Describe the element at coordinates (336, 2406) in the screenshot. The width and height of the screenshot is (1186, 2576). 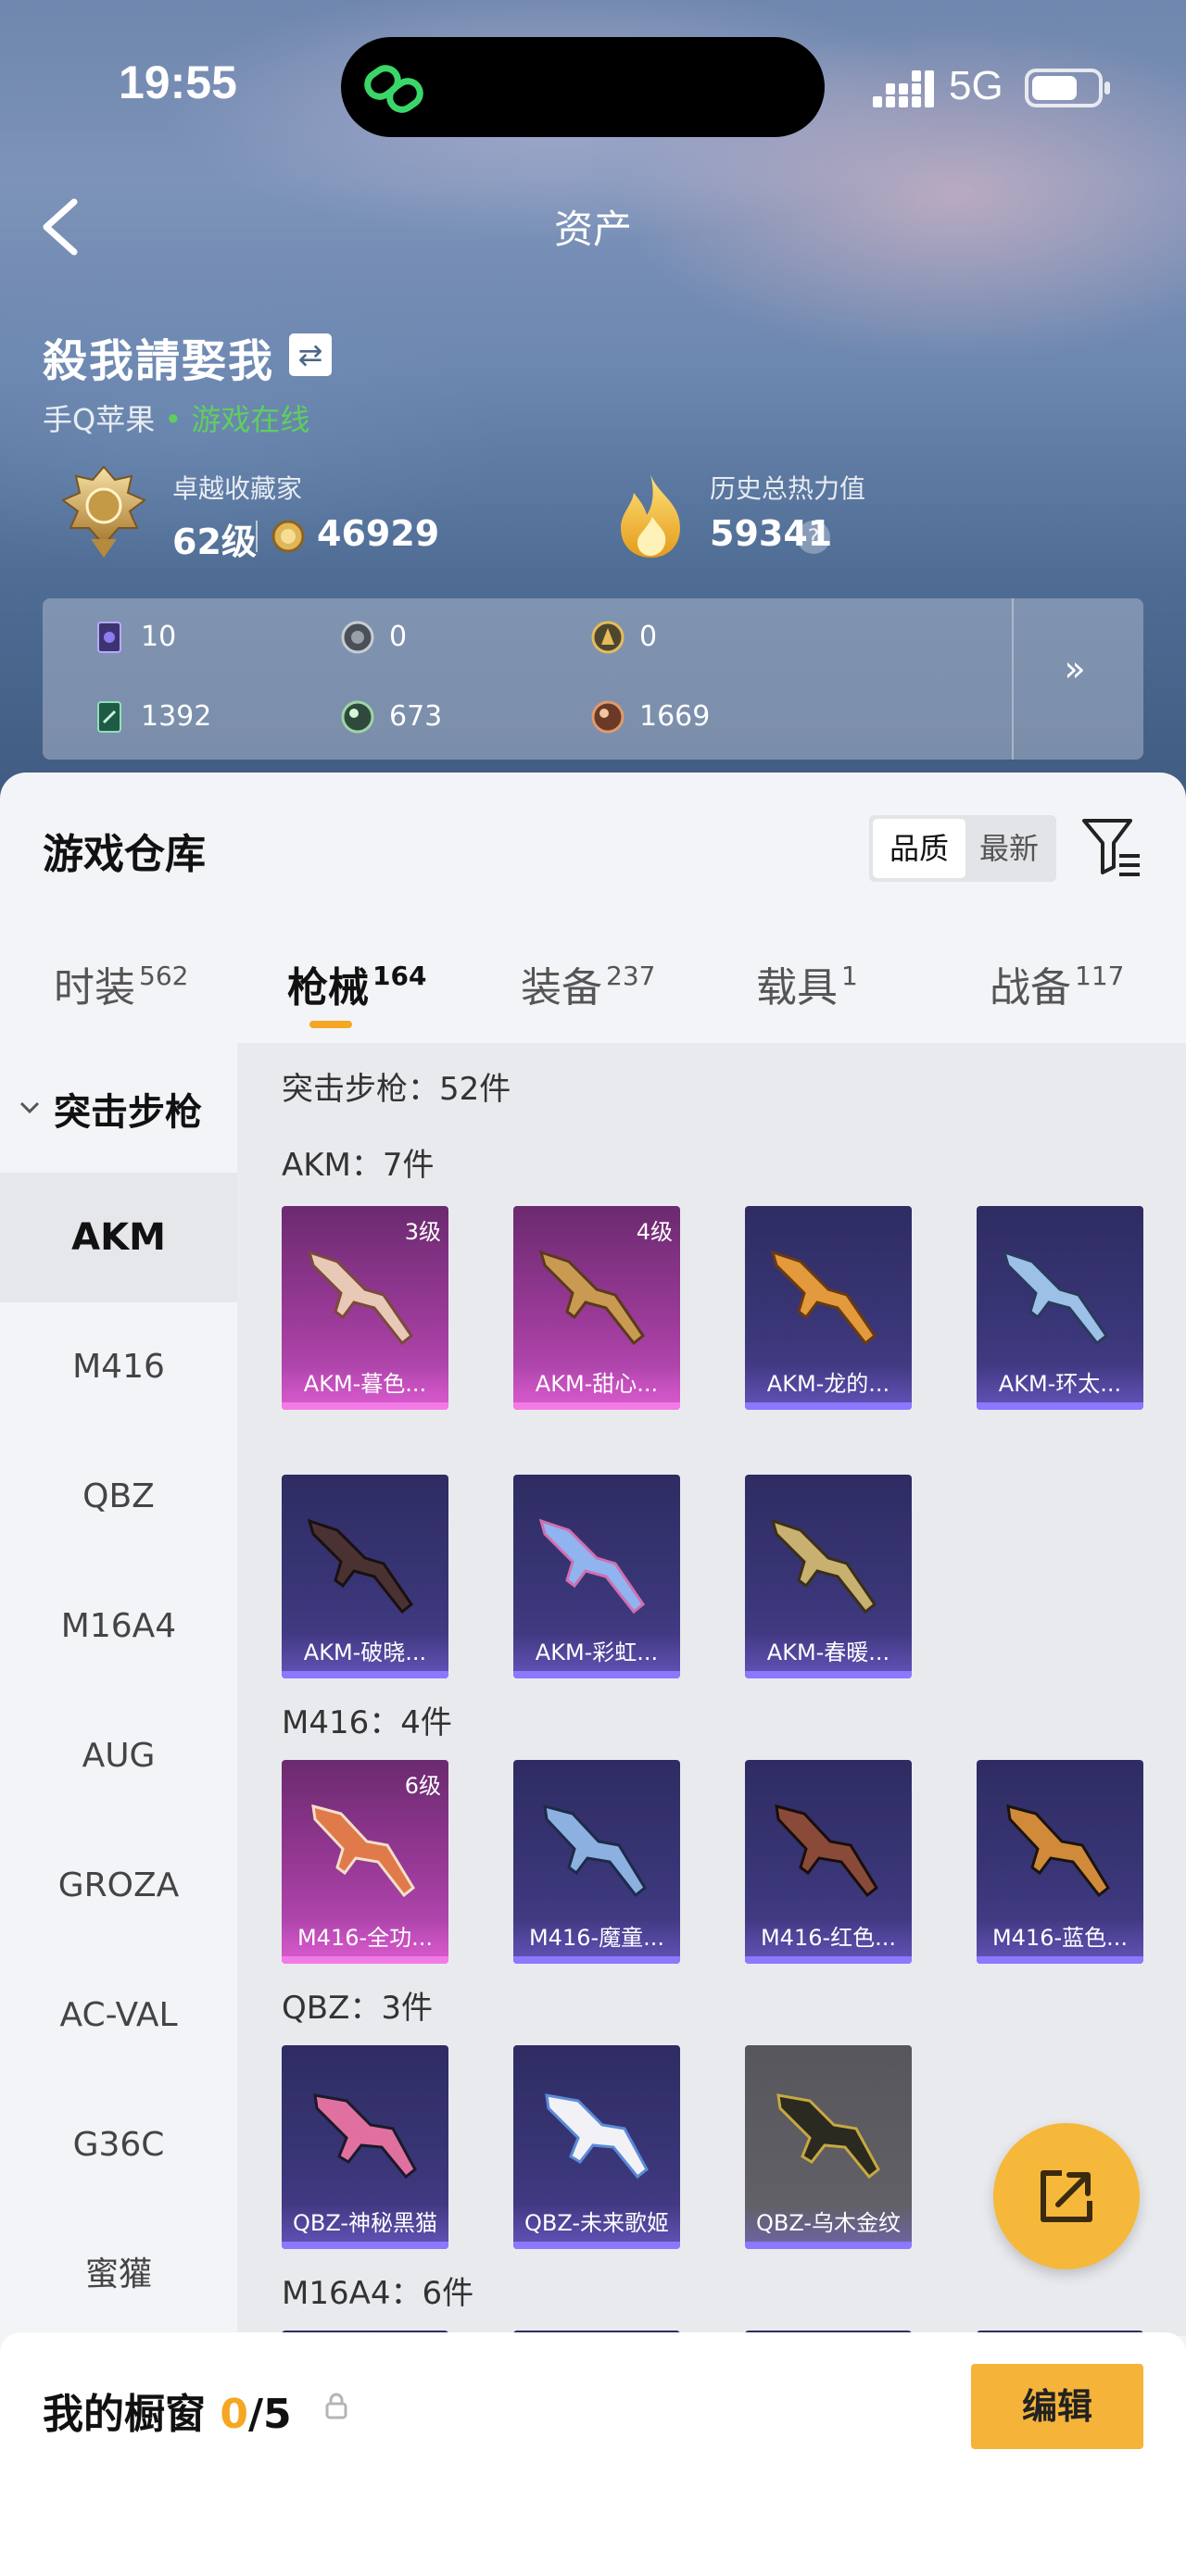
I see `lock-icon` at that location.